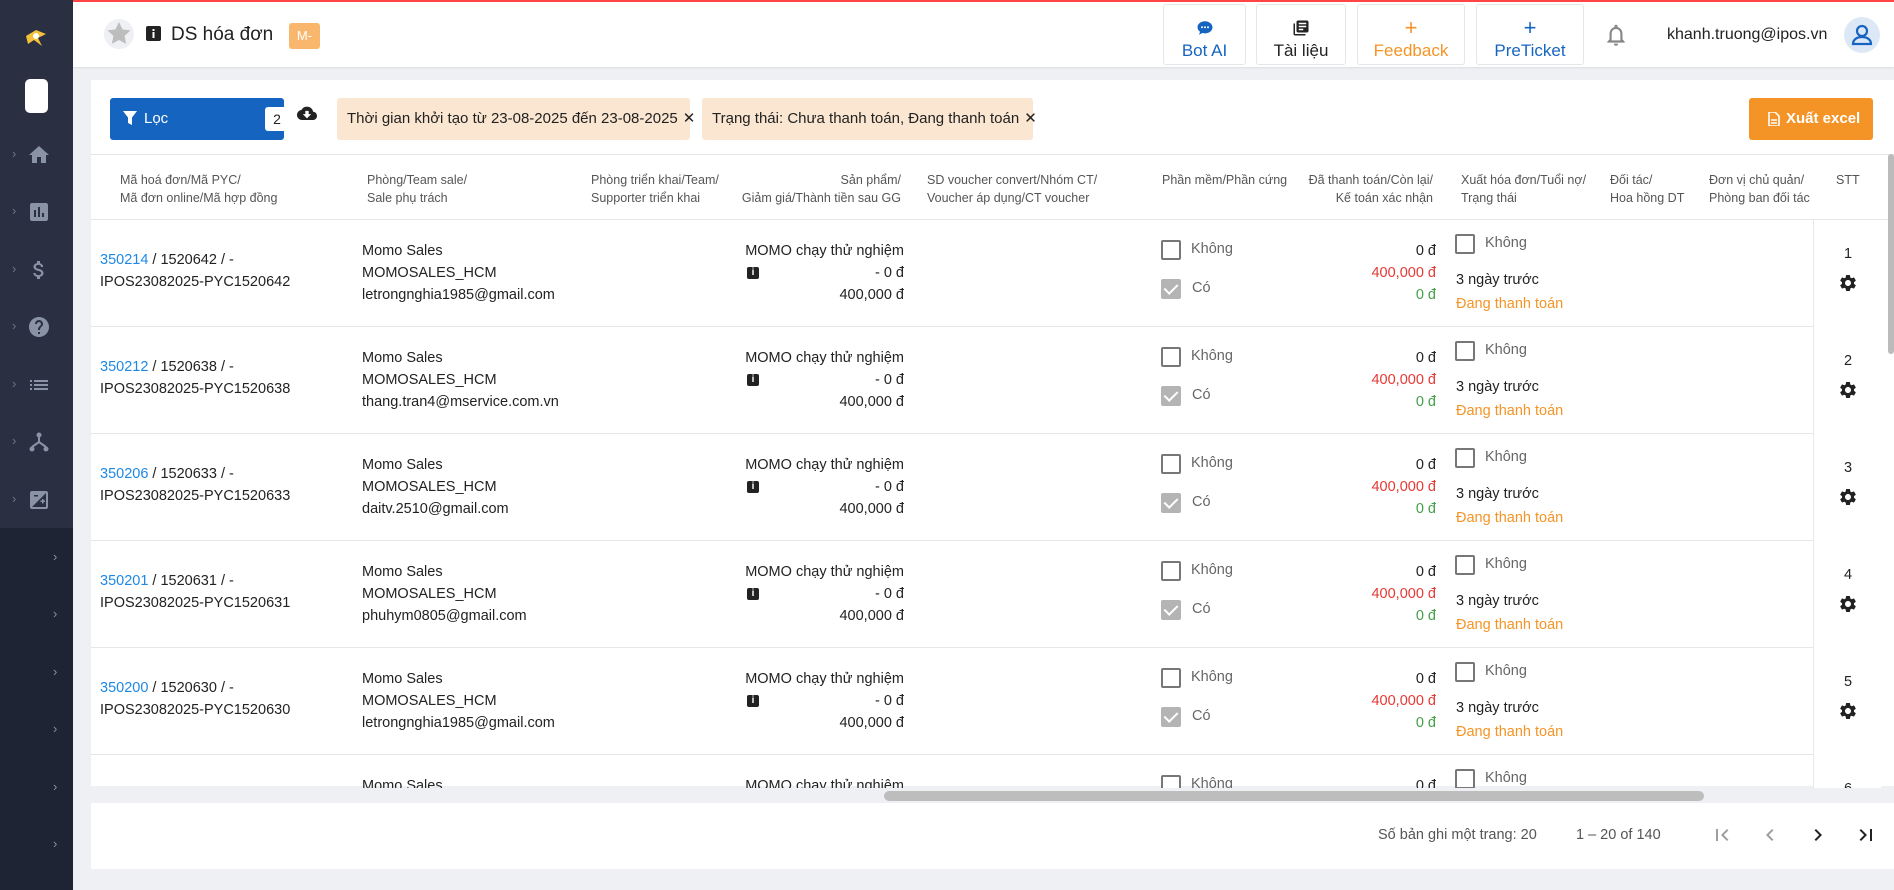  Describe the element at coordinates (417, 189) in the screenshot. I see `col-header-sale: Phòng/Team sale/Sale phụ trách` at that location.